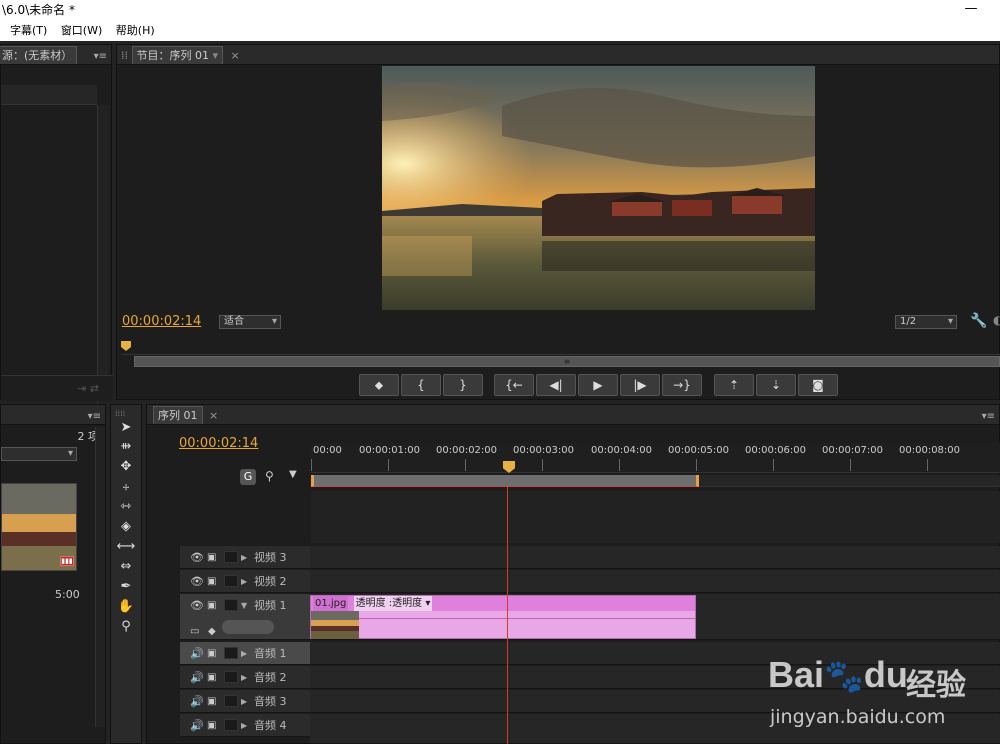 The width and height of the screenshot is (1000, 744). What do you see at coordinates (567, 361) in the screenshot?
I see `program-zoom-bar: ≡` at bounding box center [567, 361].